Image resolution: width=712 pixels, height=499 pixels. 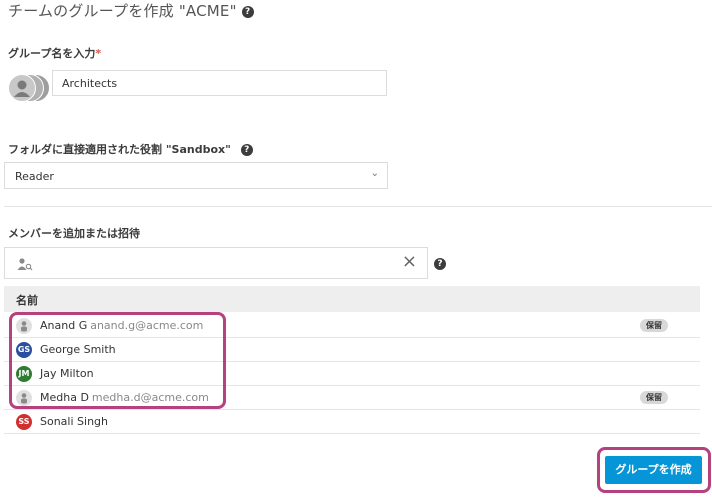 What do you see at coordinates (74, 421) in the screenshot?
I see `member-name: Sonali Singh` at bounding box center [74, 421].